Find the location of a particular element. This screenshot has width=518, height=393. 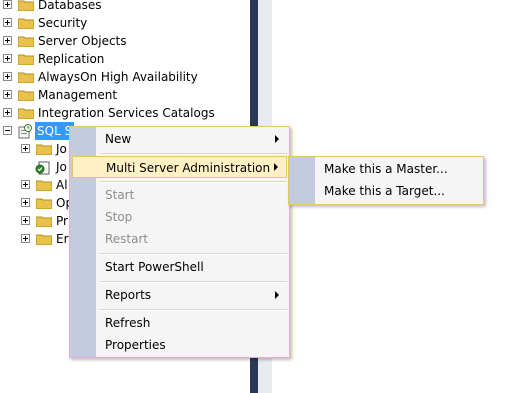

tree-node-label: Databases is located at coordinates (70, 6).